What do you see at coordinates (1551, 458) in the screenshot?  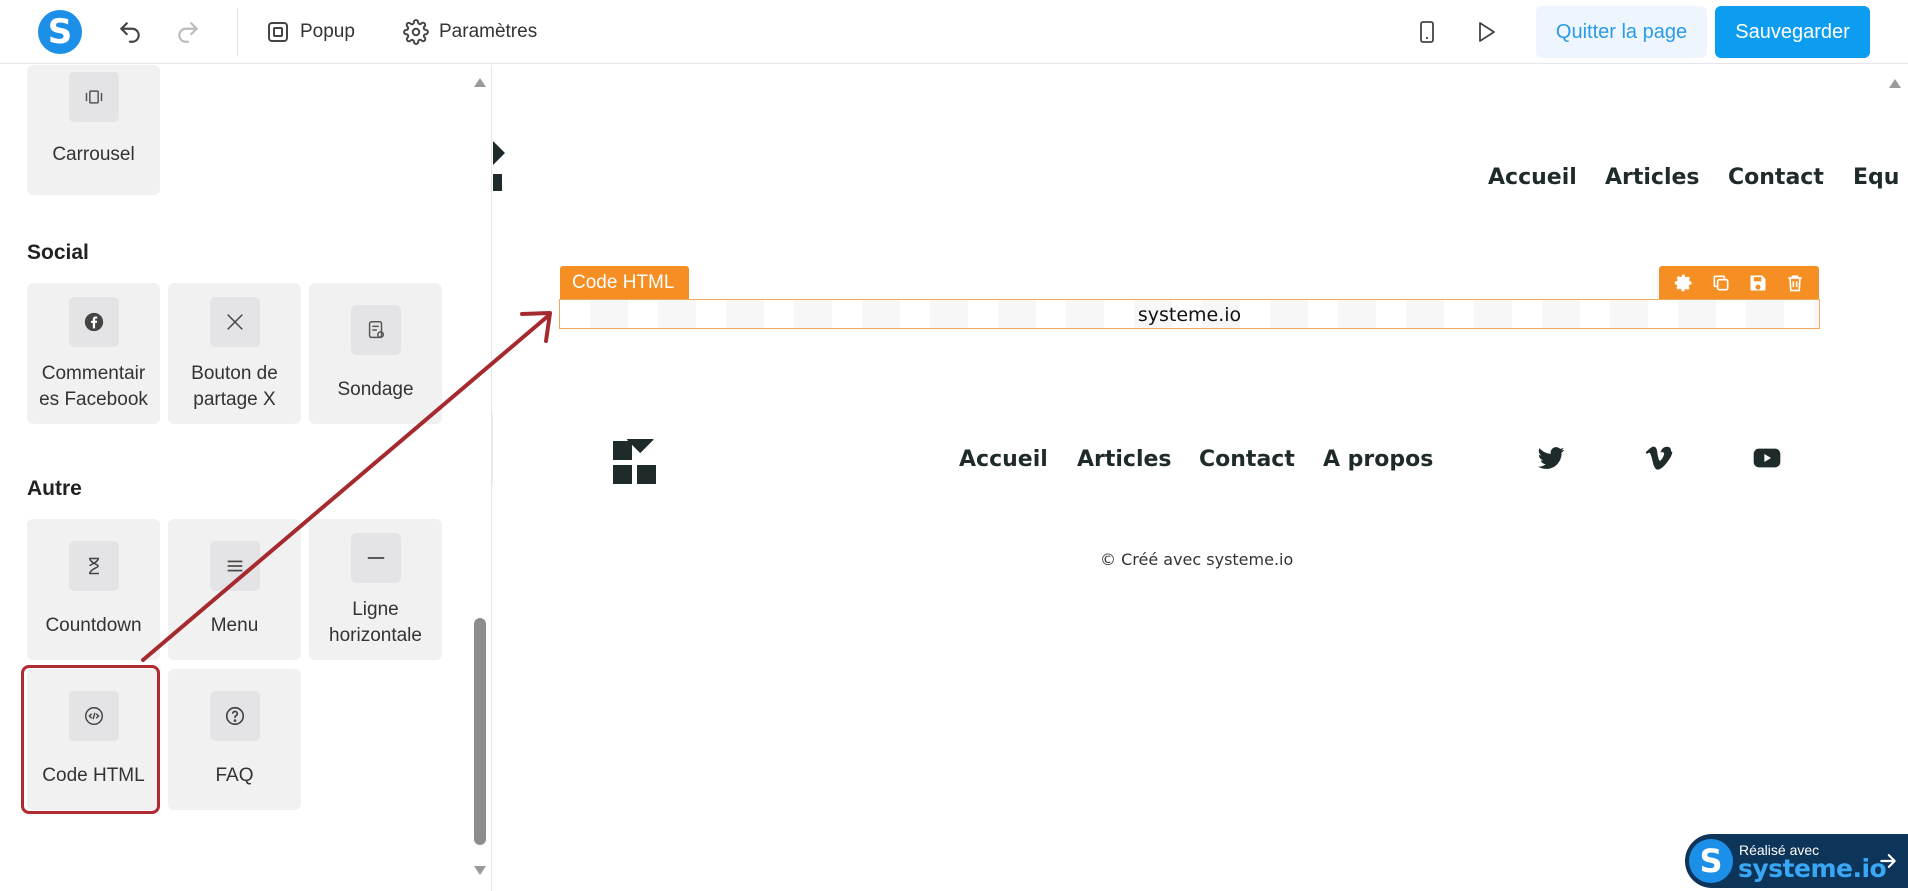 I see `twitter-icon` at bounding box center [1551, 458].